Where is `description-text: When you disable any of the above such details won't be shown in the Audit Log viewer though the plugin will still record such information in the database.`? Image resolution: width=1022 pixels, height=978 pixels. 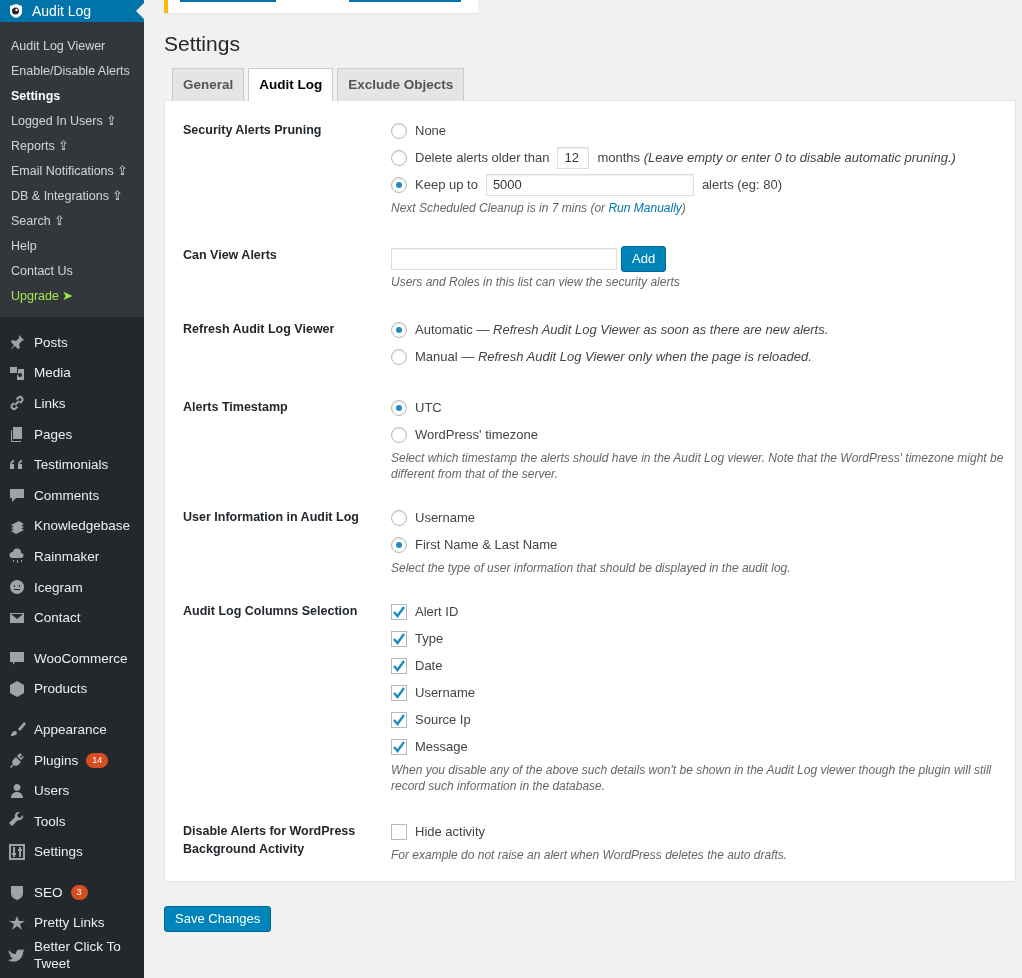 description-text: When you disable any of the above such details won't be shown in the Audit Log viewer though the plugin will still record such information in the database. is located at coordinates (692, 778).